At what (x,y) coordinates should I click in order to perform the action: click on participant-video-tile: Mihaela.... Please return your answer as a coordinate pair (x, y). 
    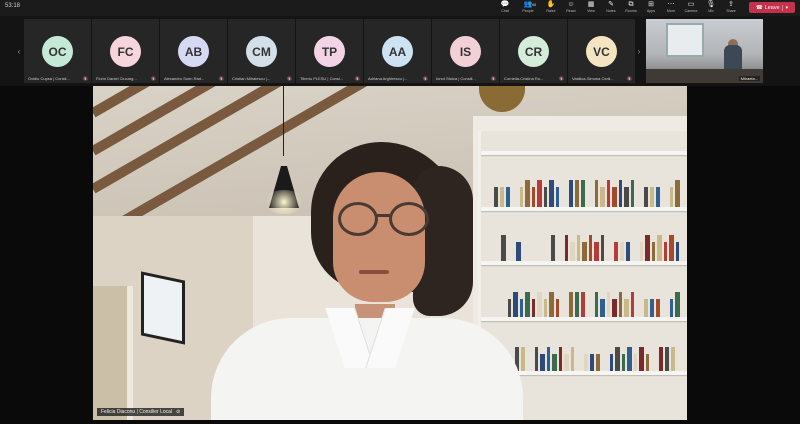
    Looking at the image, I should click on (704, 51).